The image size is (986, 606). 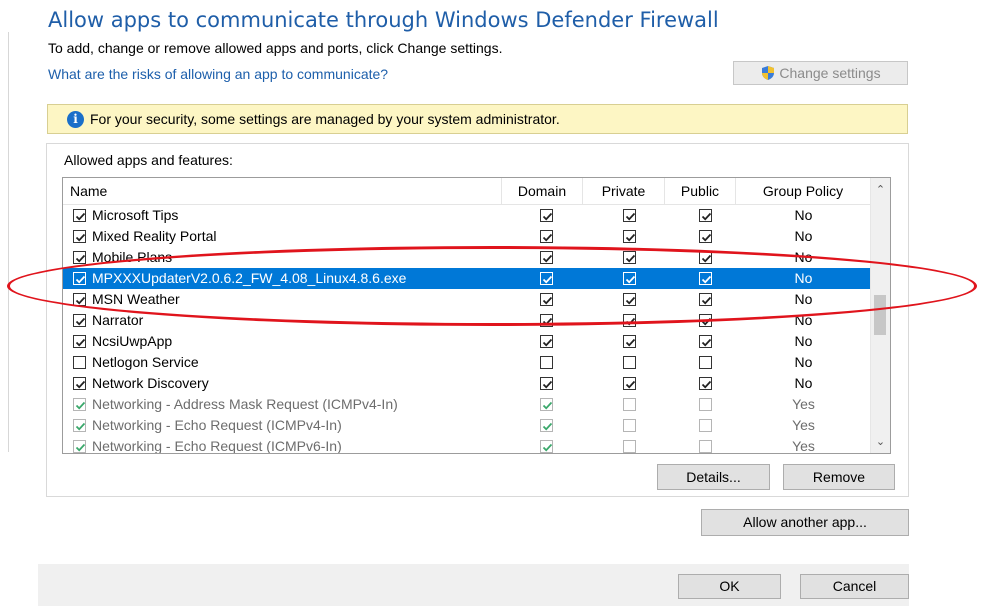 What do you see at coordinates (700, 191) in the screenshot?
I see `column-header-public: Public` at bounding box center [700, 191].